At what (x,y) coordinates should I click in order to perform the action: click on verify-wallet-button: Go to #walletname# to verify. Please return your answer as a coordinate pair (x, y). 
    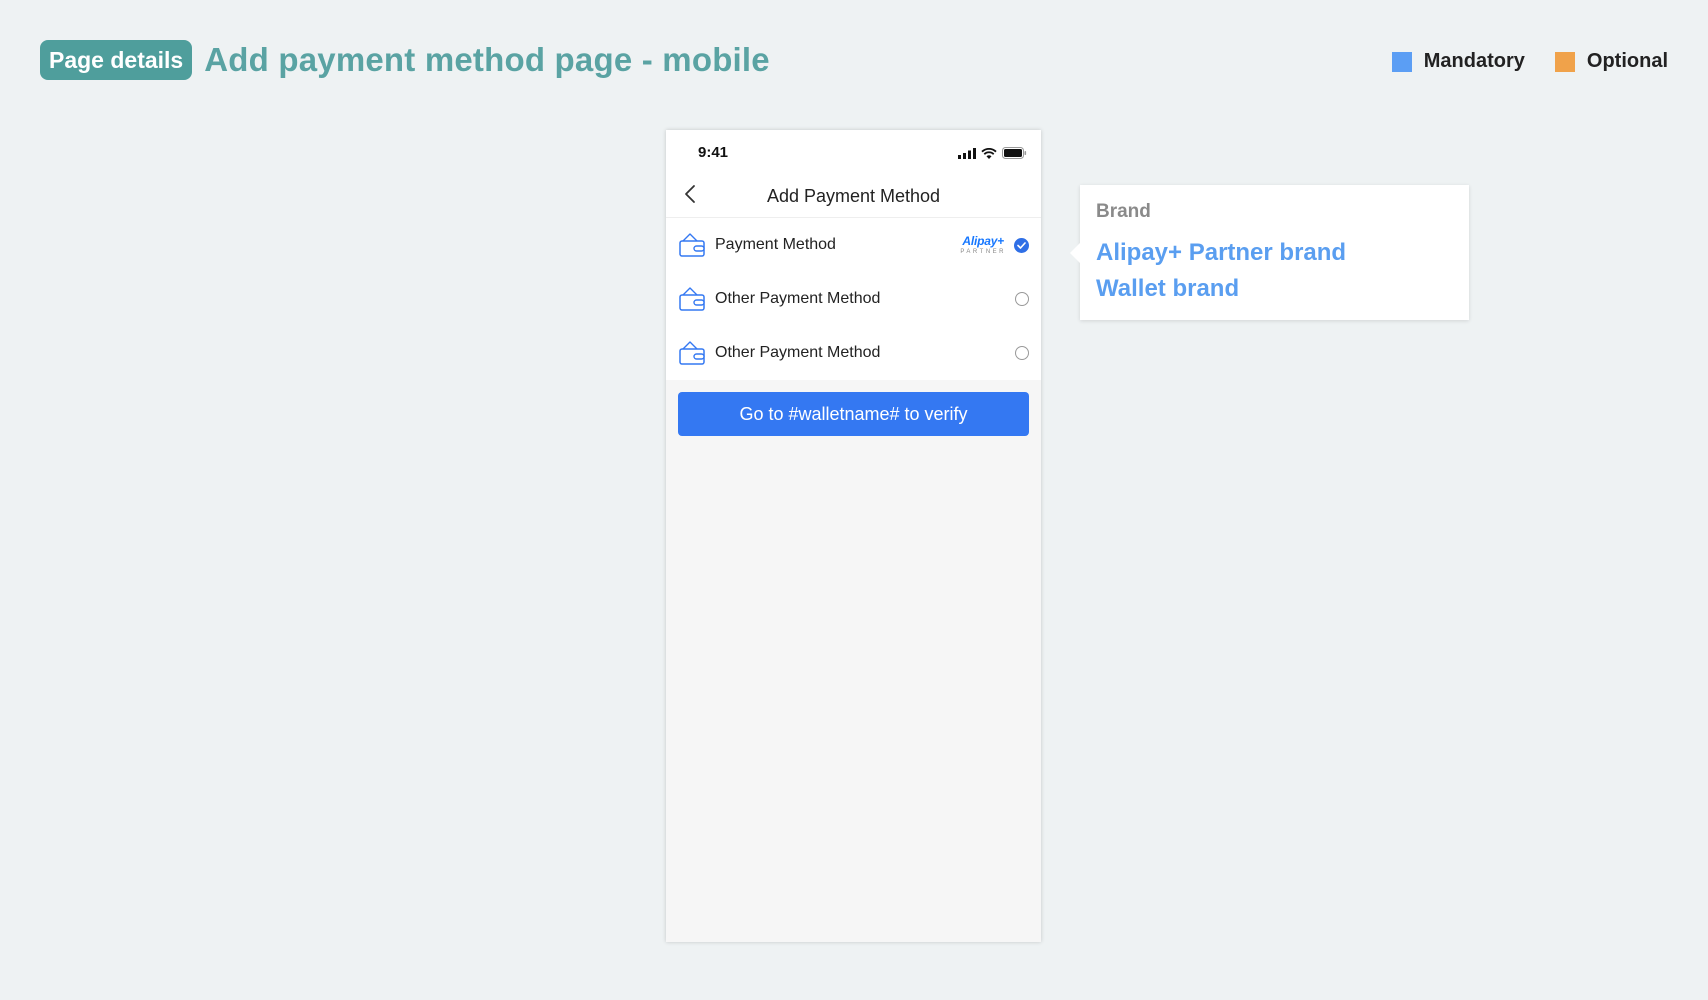
    Looking at the image, I should click on (853, 414).